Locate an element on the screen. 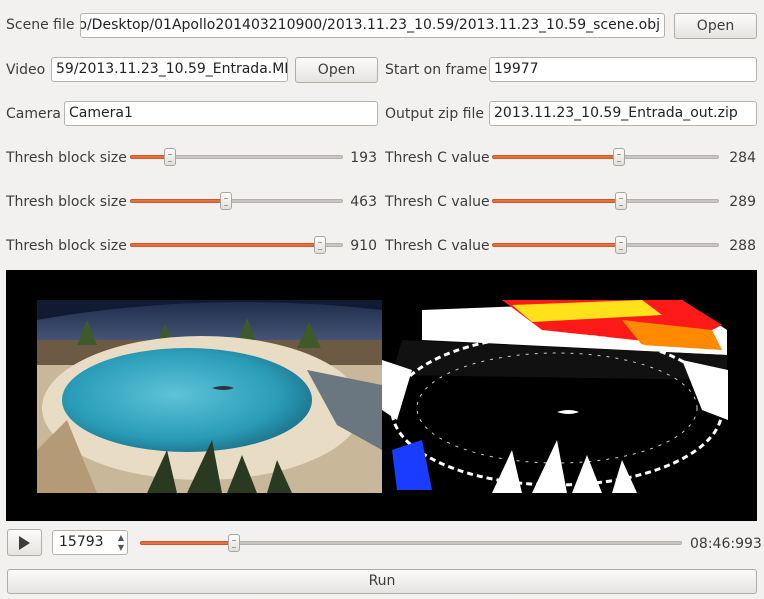 This screenshot has width=764, height=599. scene-open-button: Open is located at coordinates (715, 26).